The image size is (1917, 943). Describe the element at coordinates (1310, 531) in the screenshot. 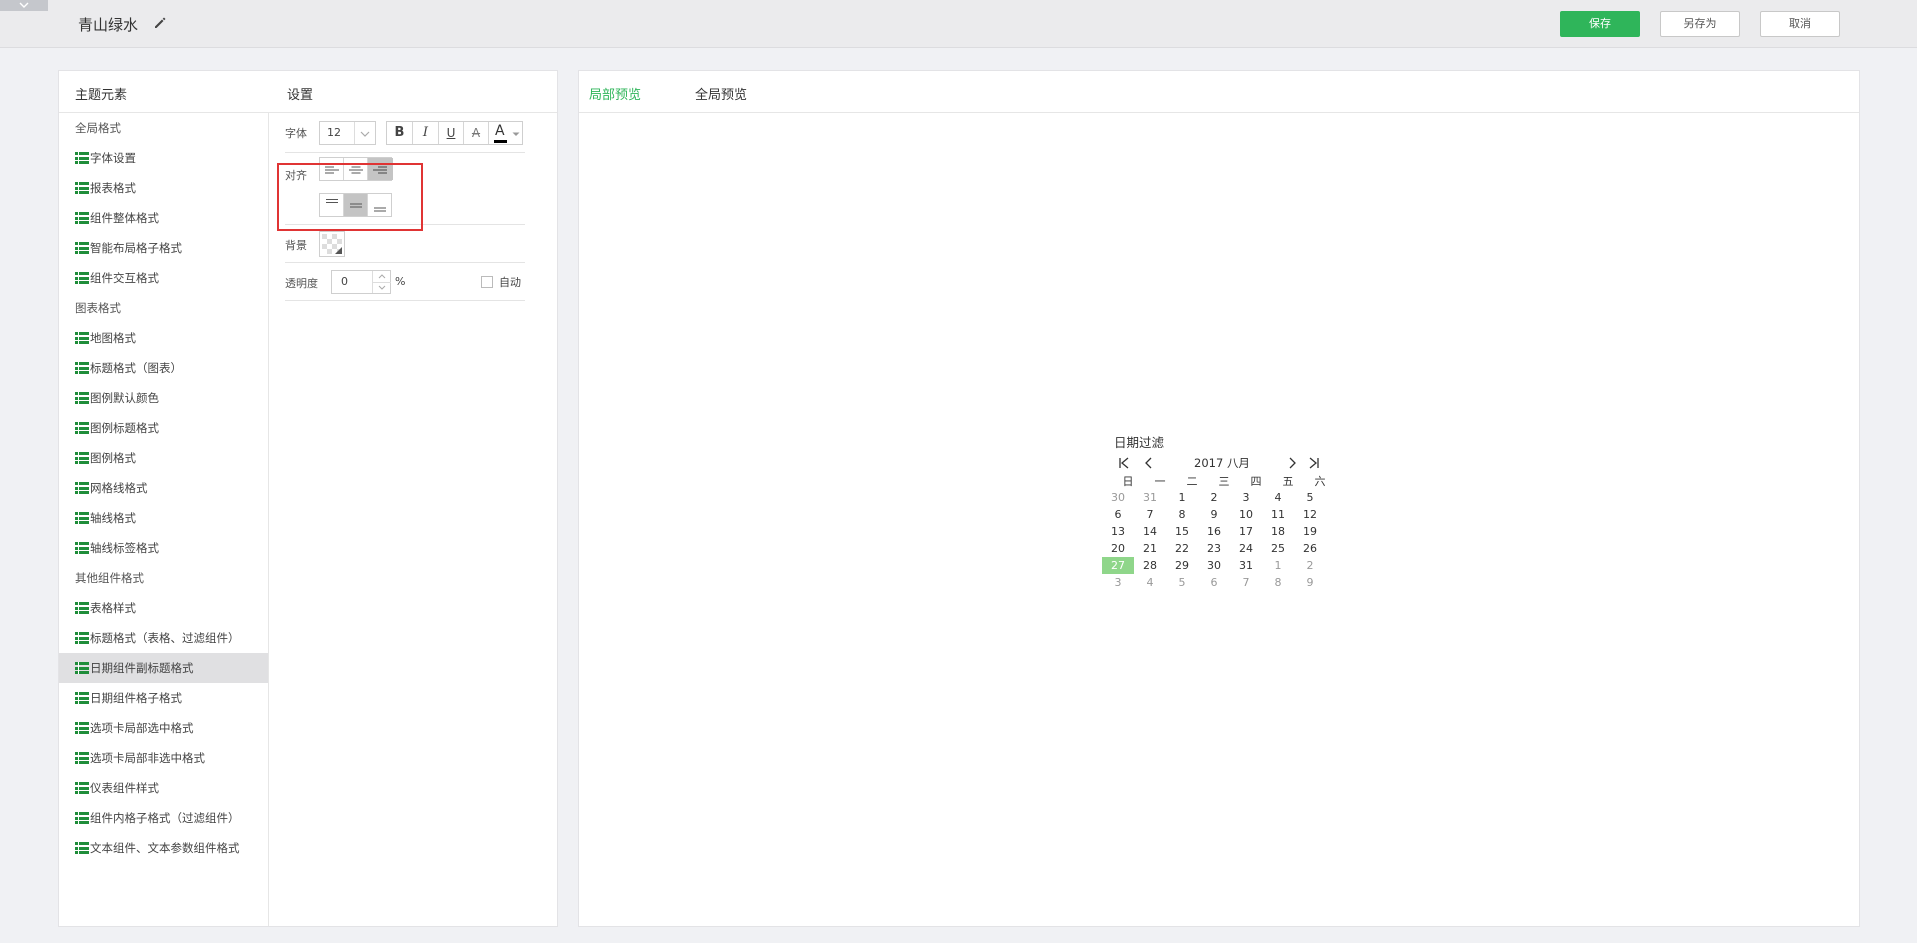

I see `calendar-day: 19` at that location.